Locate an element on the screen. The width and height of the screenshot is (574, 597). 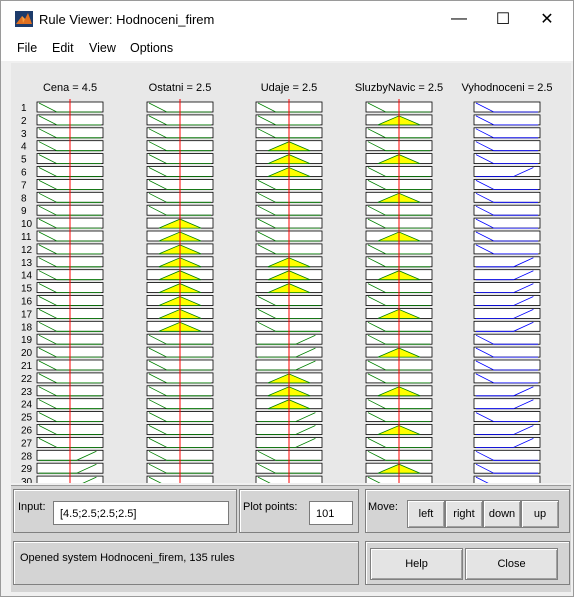
rule-number: 14 is located at coordinates (27, 276).